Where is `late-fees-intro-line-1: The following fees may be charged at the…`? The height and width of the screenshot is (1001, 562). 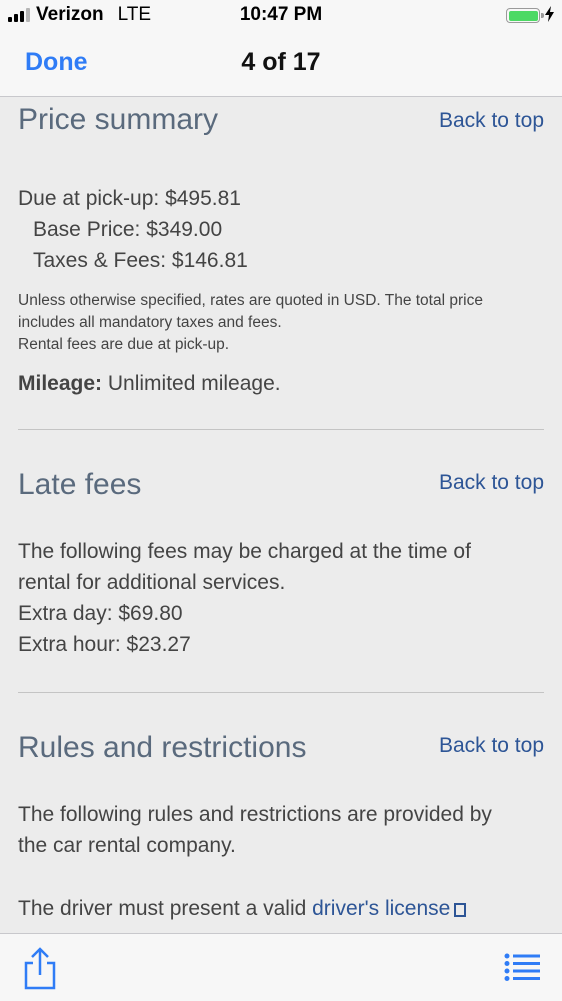
late-fees-intro-line-1: The following fees may be charged at the… is located at coordinates (244, 551).